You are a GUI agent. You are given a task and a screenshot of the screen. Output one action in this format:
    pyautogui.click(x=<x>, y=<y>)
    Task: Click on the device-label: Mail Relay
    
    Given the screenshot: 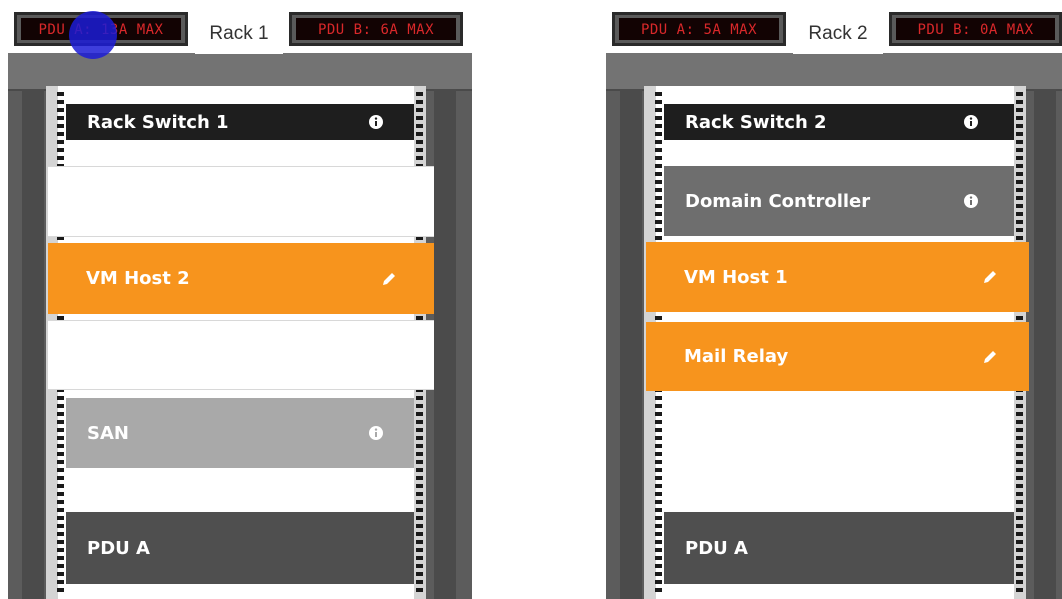 What is the action you would take?
    pyautogui.click(x=736, y=356)
    